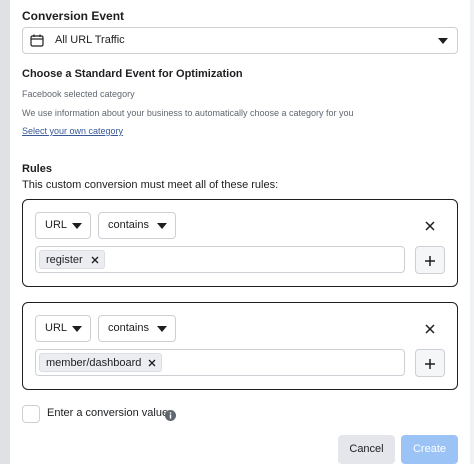  I want to click on value-token-label: member/dashboard, so click(94, 363).